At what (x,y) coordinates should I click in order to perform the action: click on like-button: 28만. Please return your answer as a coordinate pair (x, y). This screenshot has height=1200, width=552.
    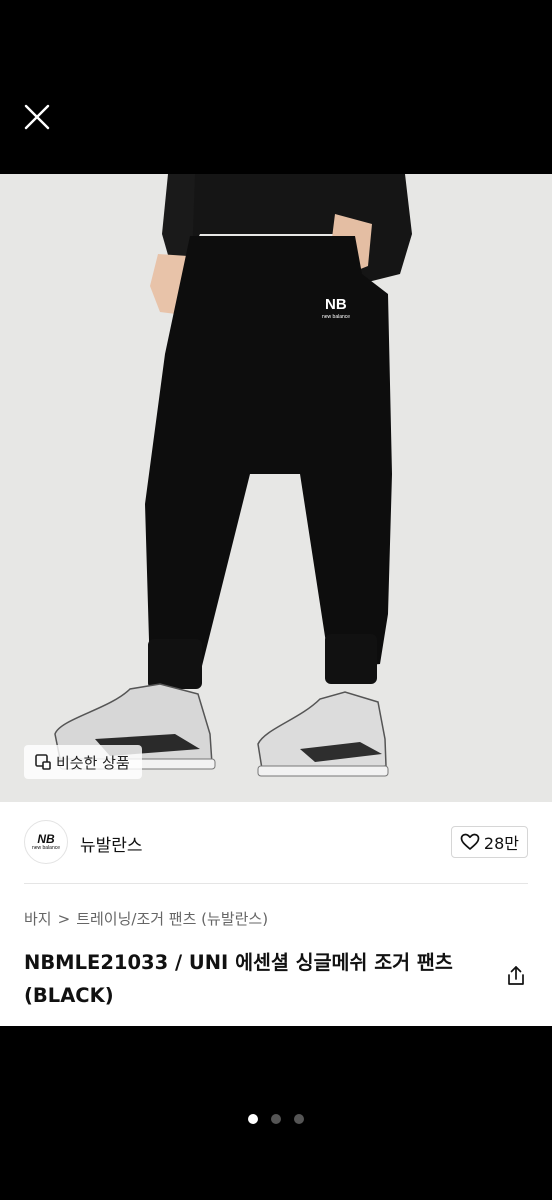
    Looking at the image, I should click on (489, 842).